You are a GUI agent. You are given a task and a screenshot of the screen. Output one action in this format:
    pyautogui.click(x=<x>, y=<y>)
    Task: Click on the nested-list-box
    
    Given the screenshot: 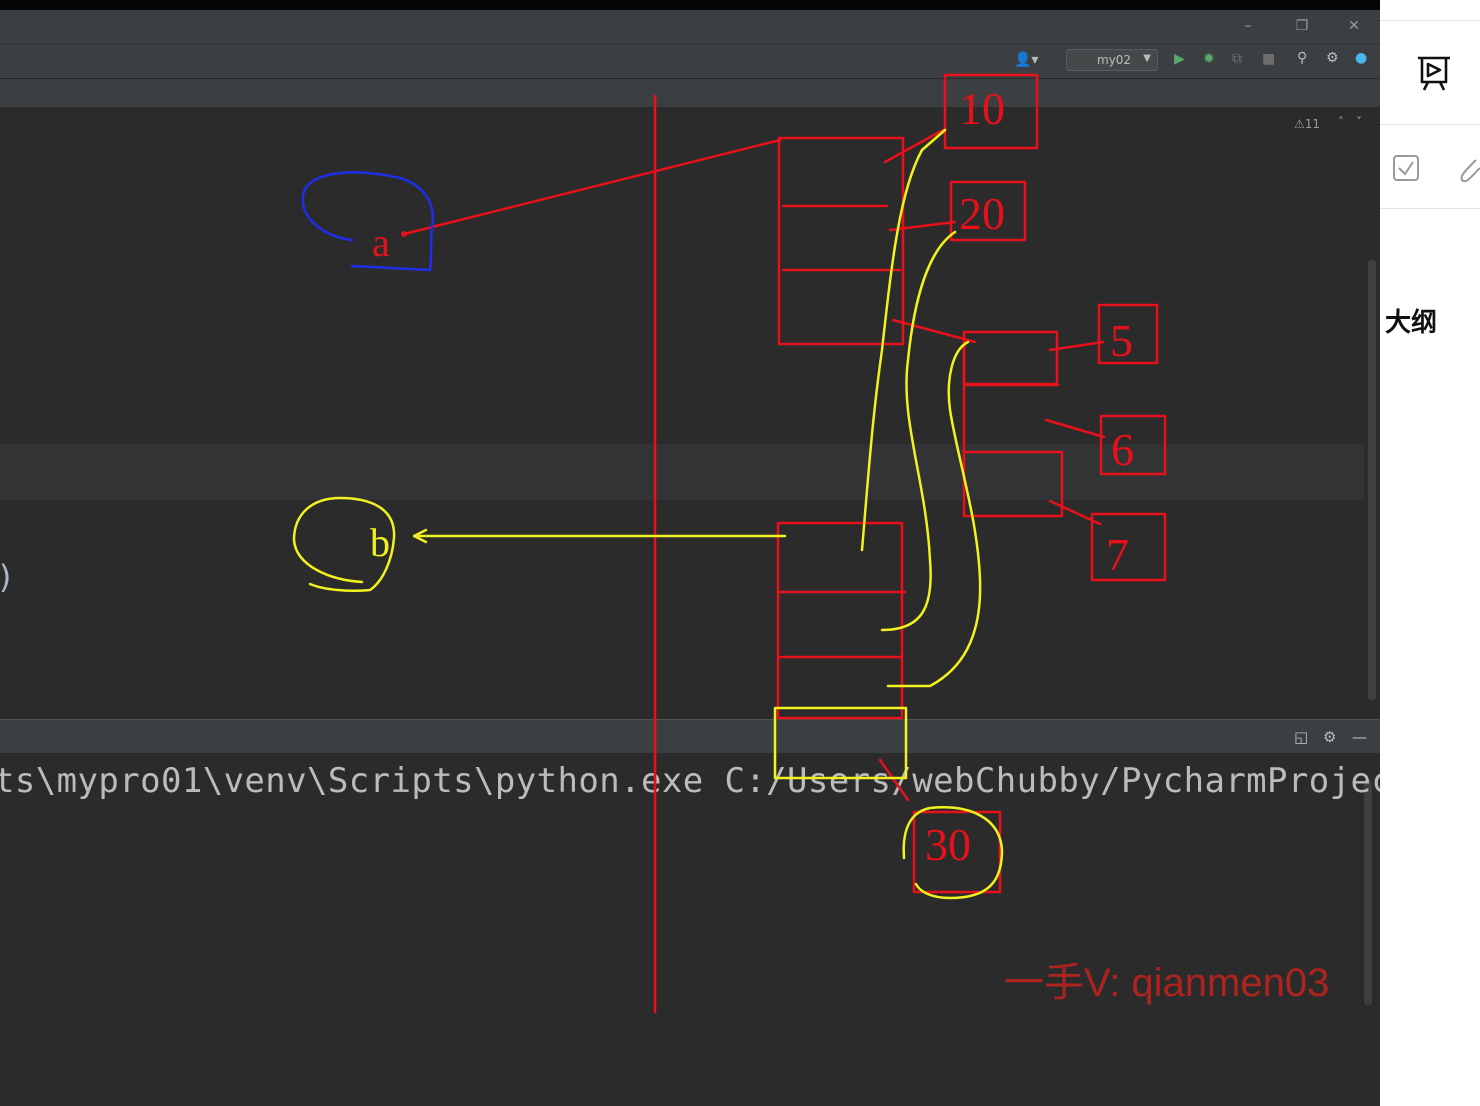 What is the action you would take?
    pyautogui.click(x=1013, y=424)
    